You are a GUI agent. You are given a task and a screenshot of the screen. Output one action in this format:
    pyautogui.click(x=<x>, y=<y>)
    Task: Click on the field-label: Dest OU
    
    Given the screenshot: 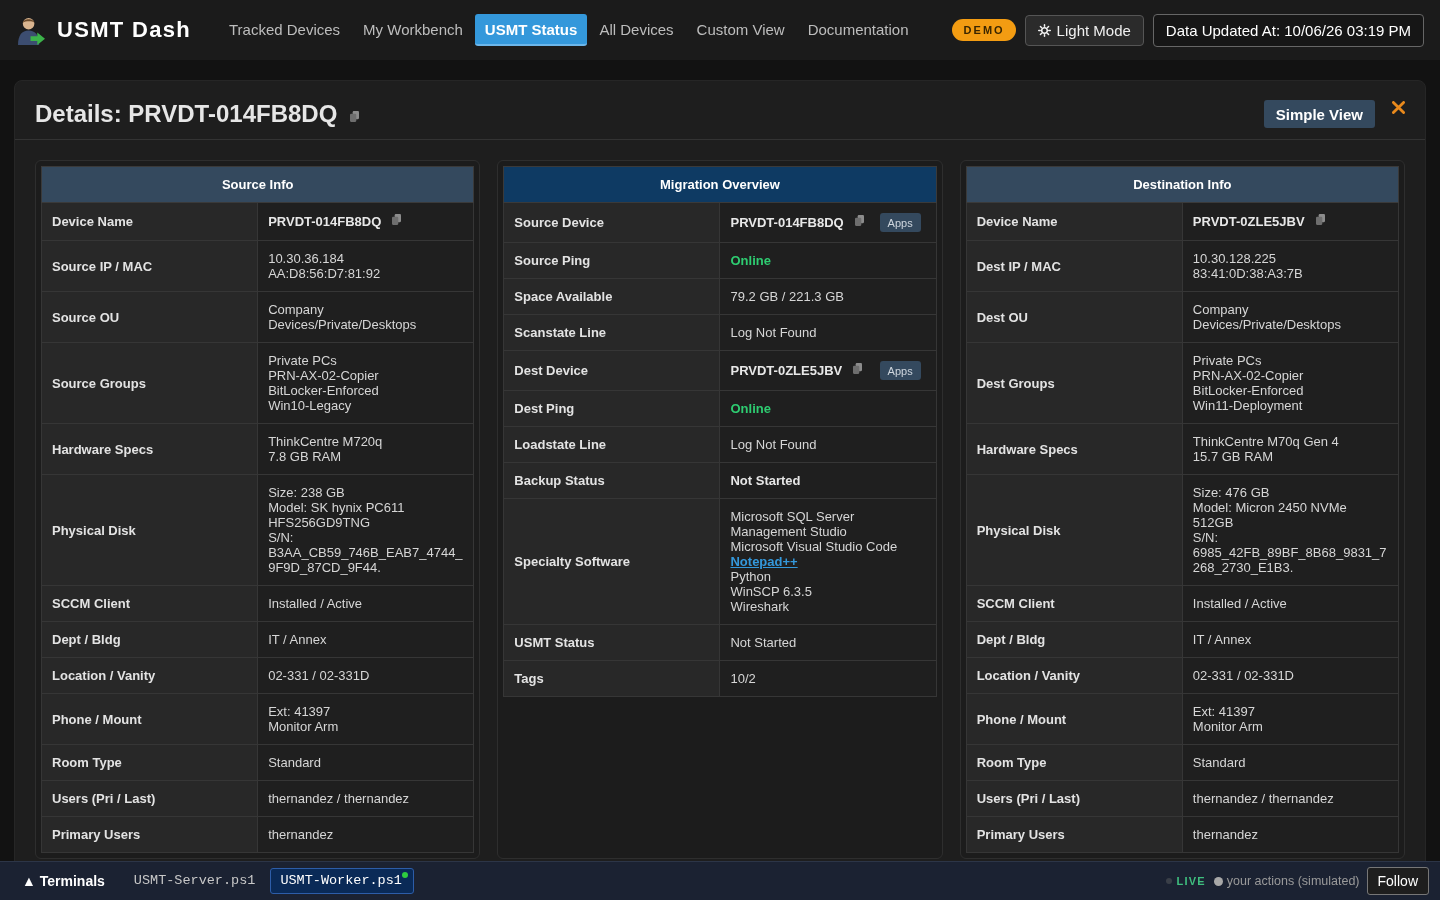 What is the action you would take?
    pyautogui.click(x=1002, y=317)
    